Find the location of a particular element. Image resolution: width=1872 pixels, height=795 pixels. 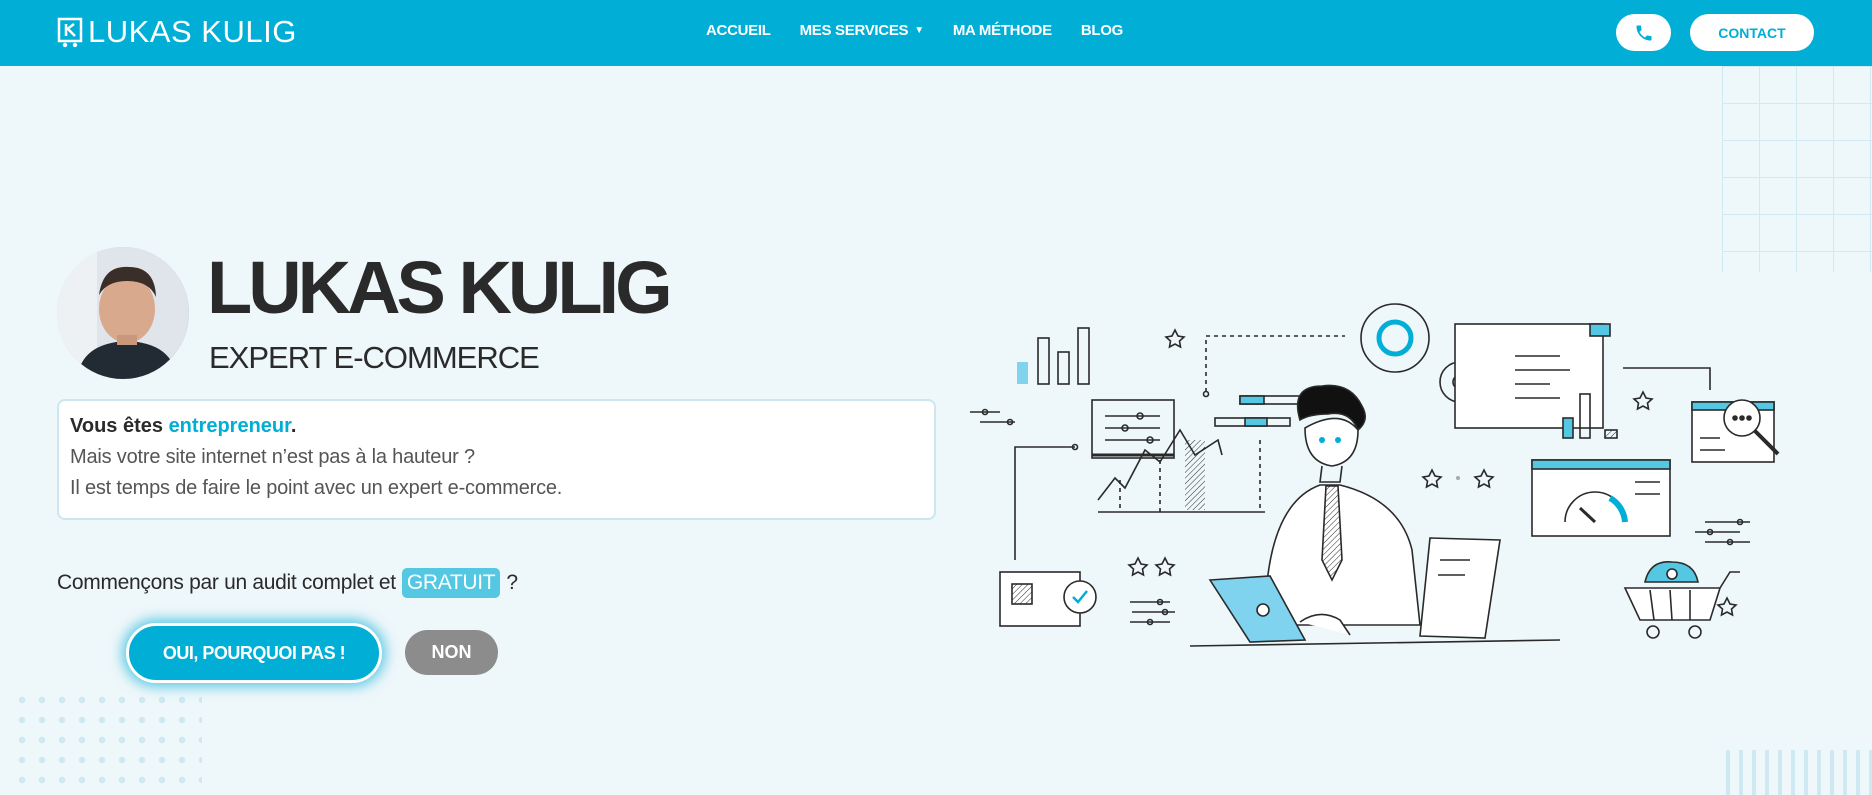

nav-label: BLOG is located at coordinates (1101, 30).